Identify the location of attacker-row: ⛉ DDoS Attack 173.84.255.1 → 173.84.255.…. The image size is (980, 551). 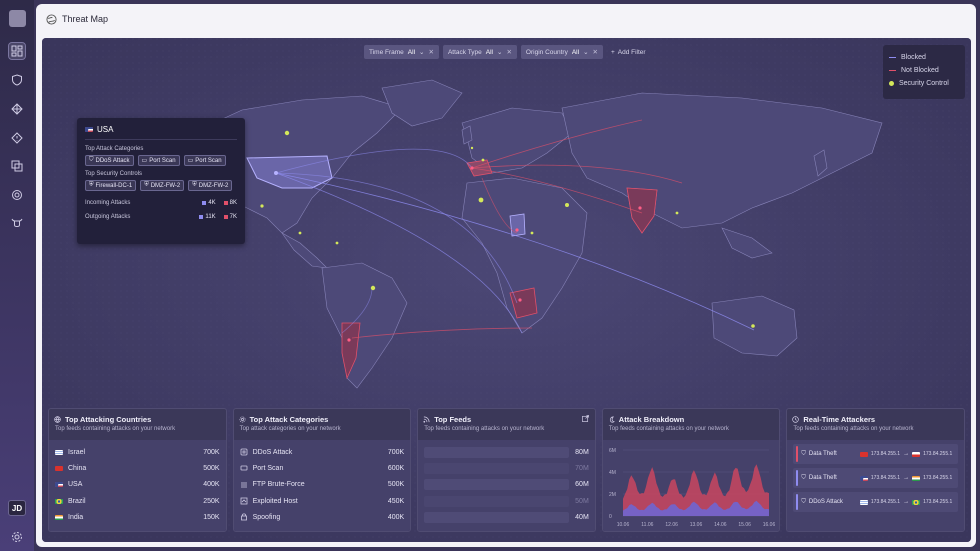
(875, 502).